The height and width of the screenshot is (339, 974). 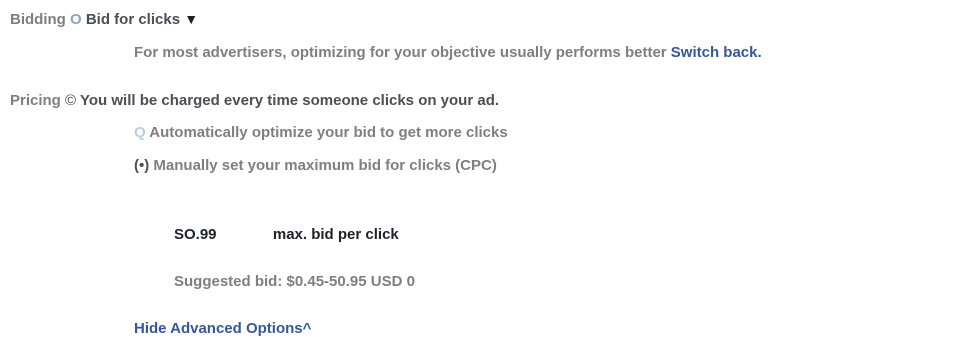 What do you see at coordinates (133, 19) in the screenshot?
I see `bid-for-clicks-option: Bid for clicks` at bounding box center [133, 19].